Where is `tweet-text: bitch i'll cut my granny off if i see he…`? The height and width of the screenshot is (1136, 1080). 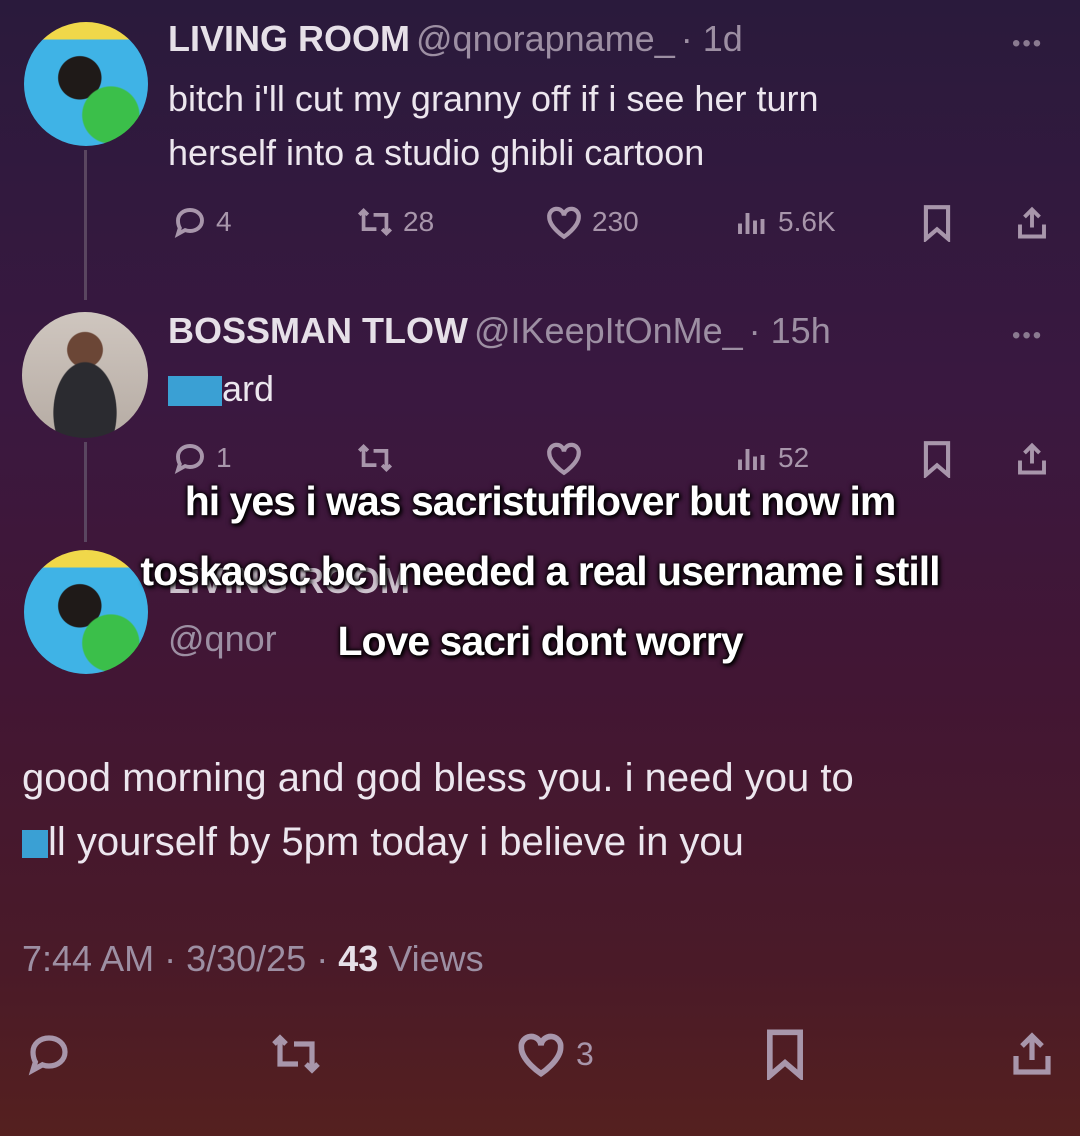
tweet-text: bitch i'll cut my granny off if i see he… is located at coordinates (608, 126).